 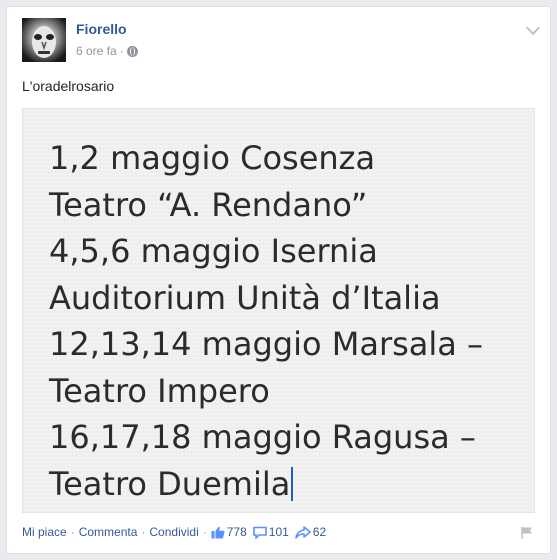 I want to click on shares-count: 62, so click(x=310, y=532).